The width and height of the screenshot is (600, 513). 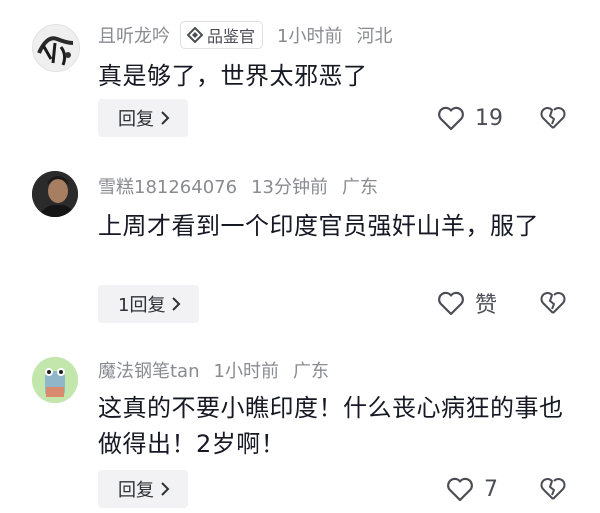 I want to click on comment-meta: 魔法钢笔tan 1小时前 广东, so click(x=213, y=370).